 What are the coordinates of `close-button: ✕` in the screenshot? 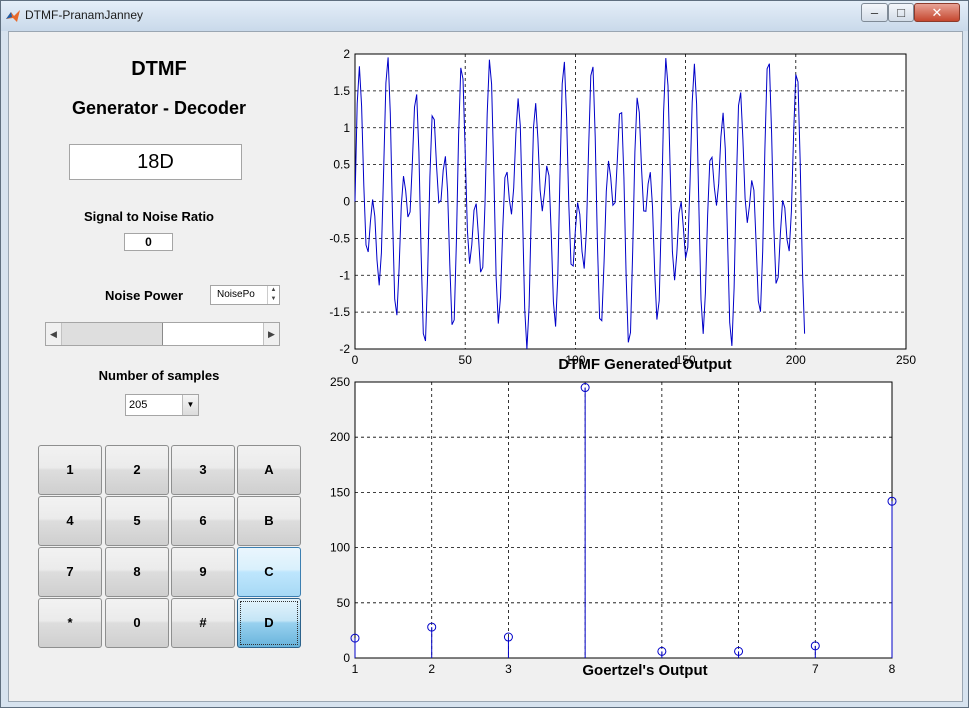 It's located at (937, 12).